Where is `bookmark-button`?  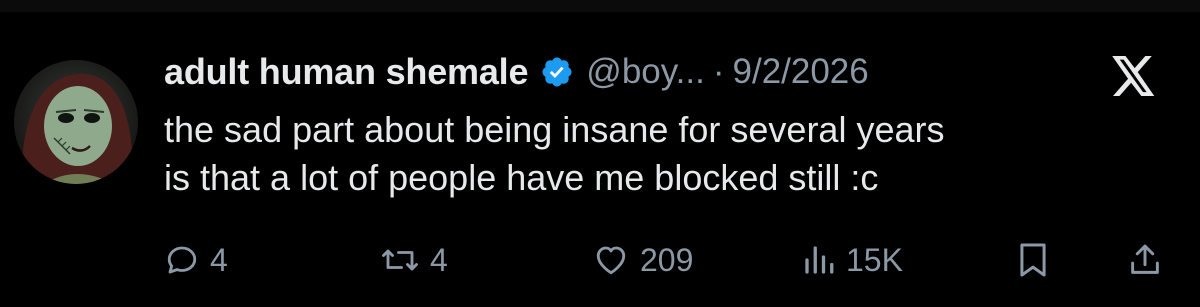
bookmark-button is located at coordinates (1033, 260).